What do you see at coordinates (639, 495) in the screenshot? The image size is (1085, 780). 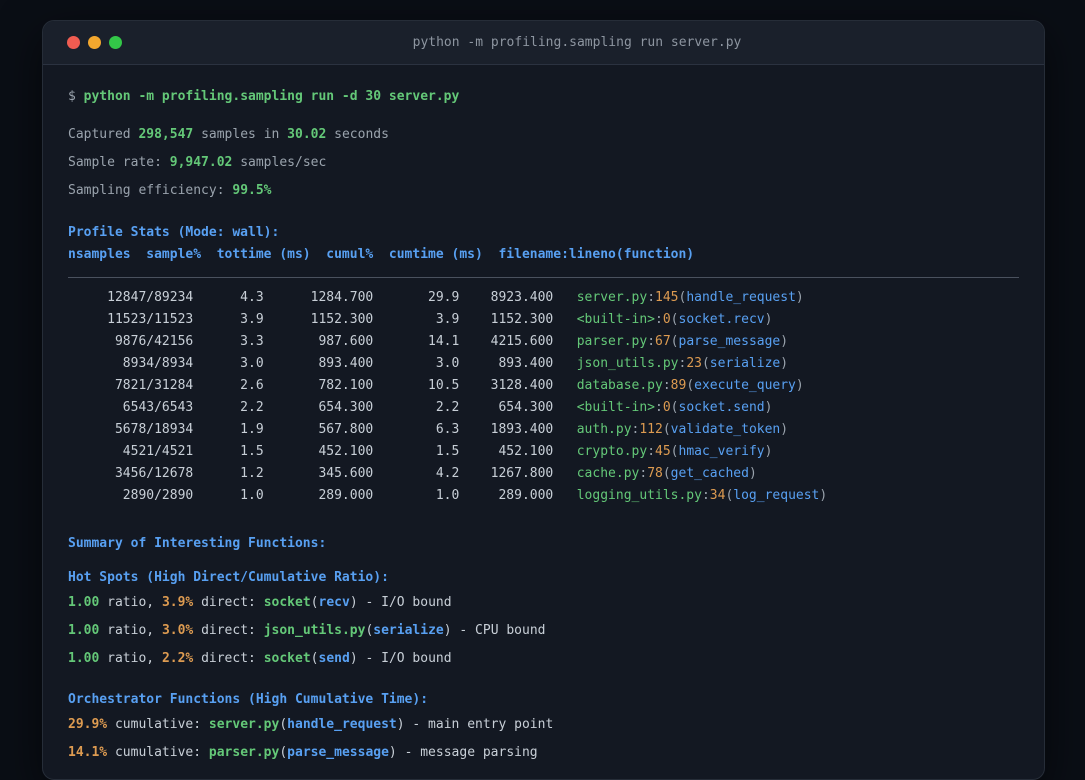 I see `row-filename: logging_utils.py` at bounding box center [639, 495].